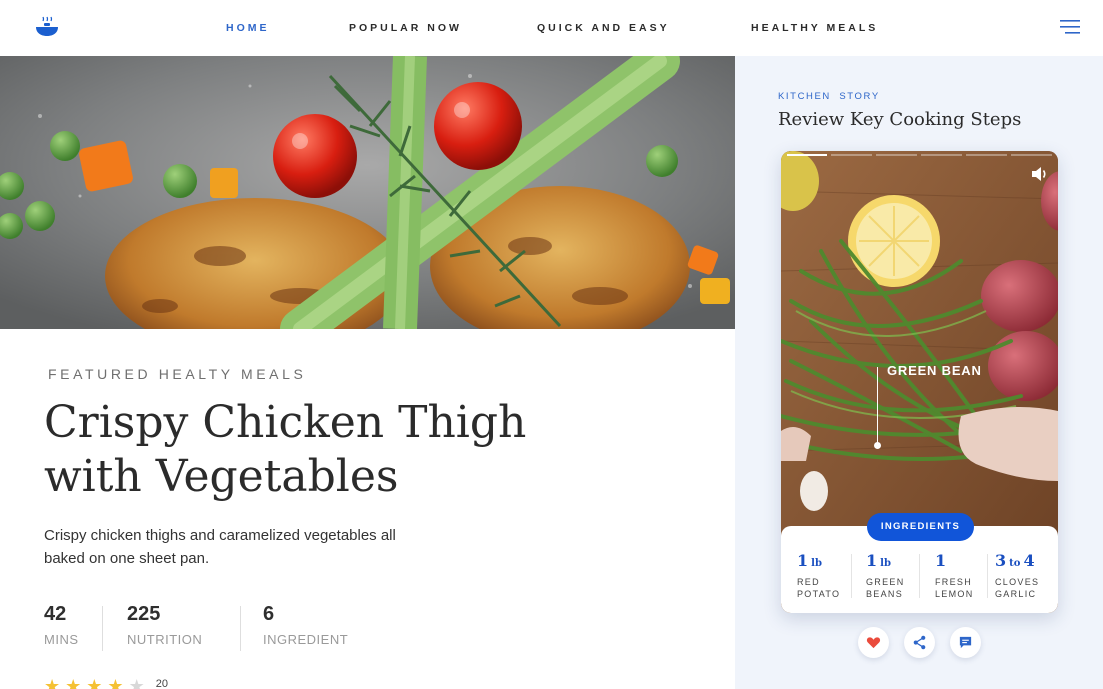  I want to click on comment-button, so click(965, 642).